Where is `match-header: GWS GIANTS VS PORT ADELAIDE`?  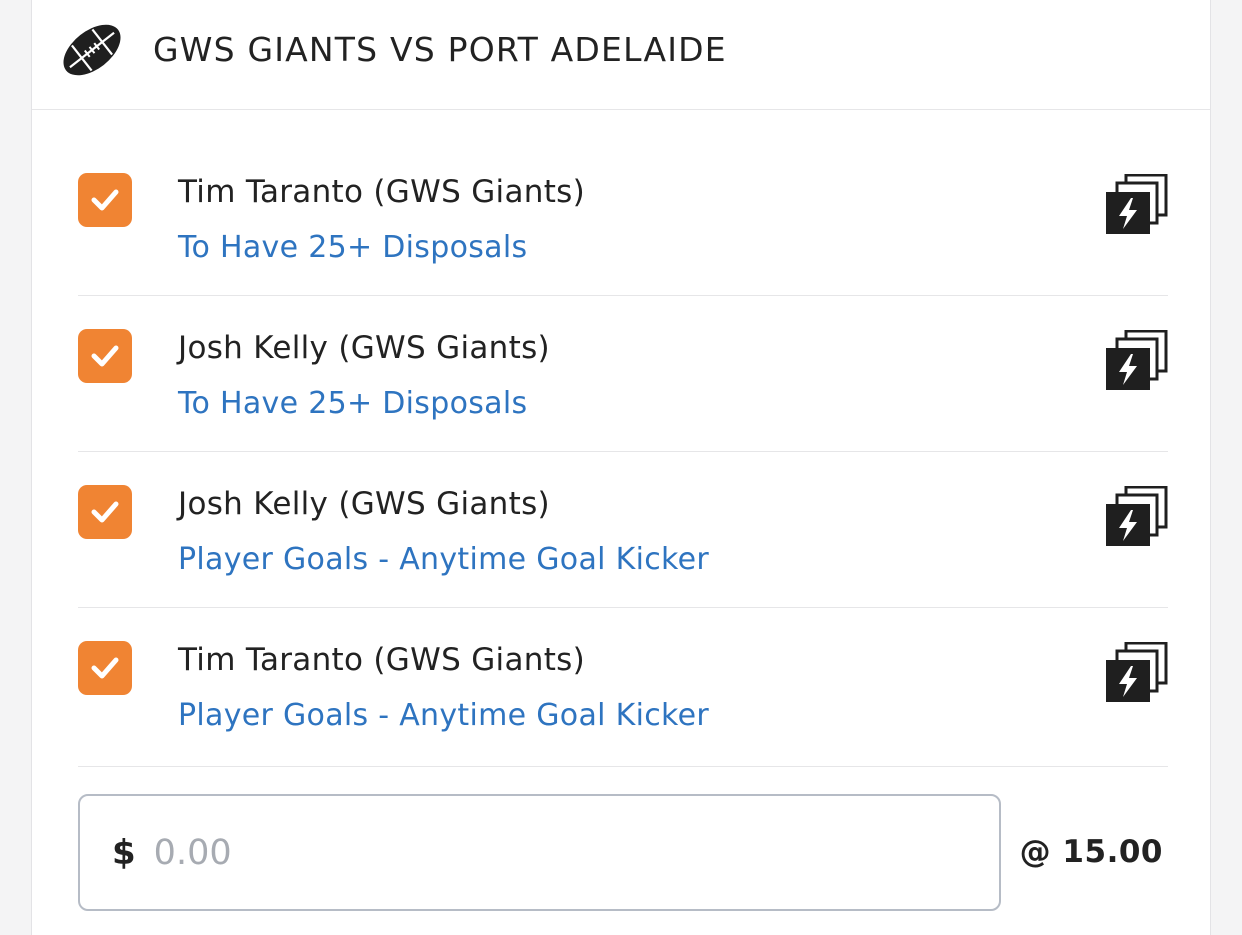 match-header: GWS GIANTS VS PORT ADELAIDE is located at coordinates (621, 55).